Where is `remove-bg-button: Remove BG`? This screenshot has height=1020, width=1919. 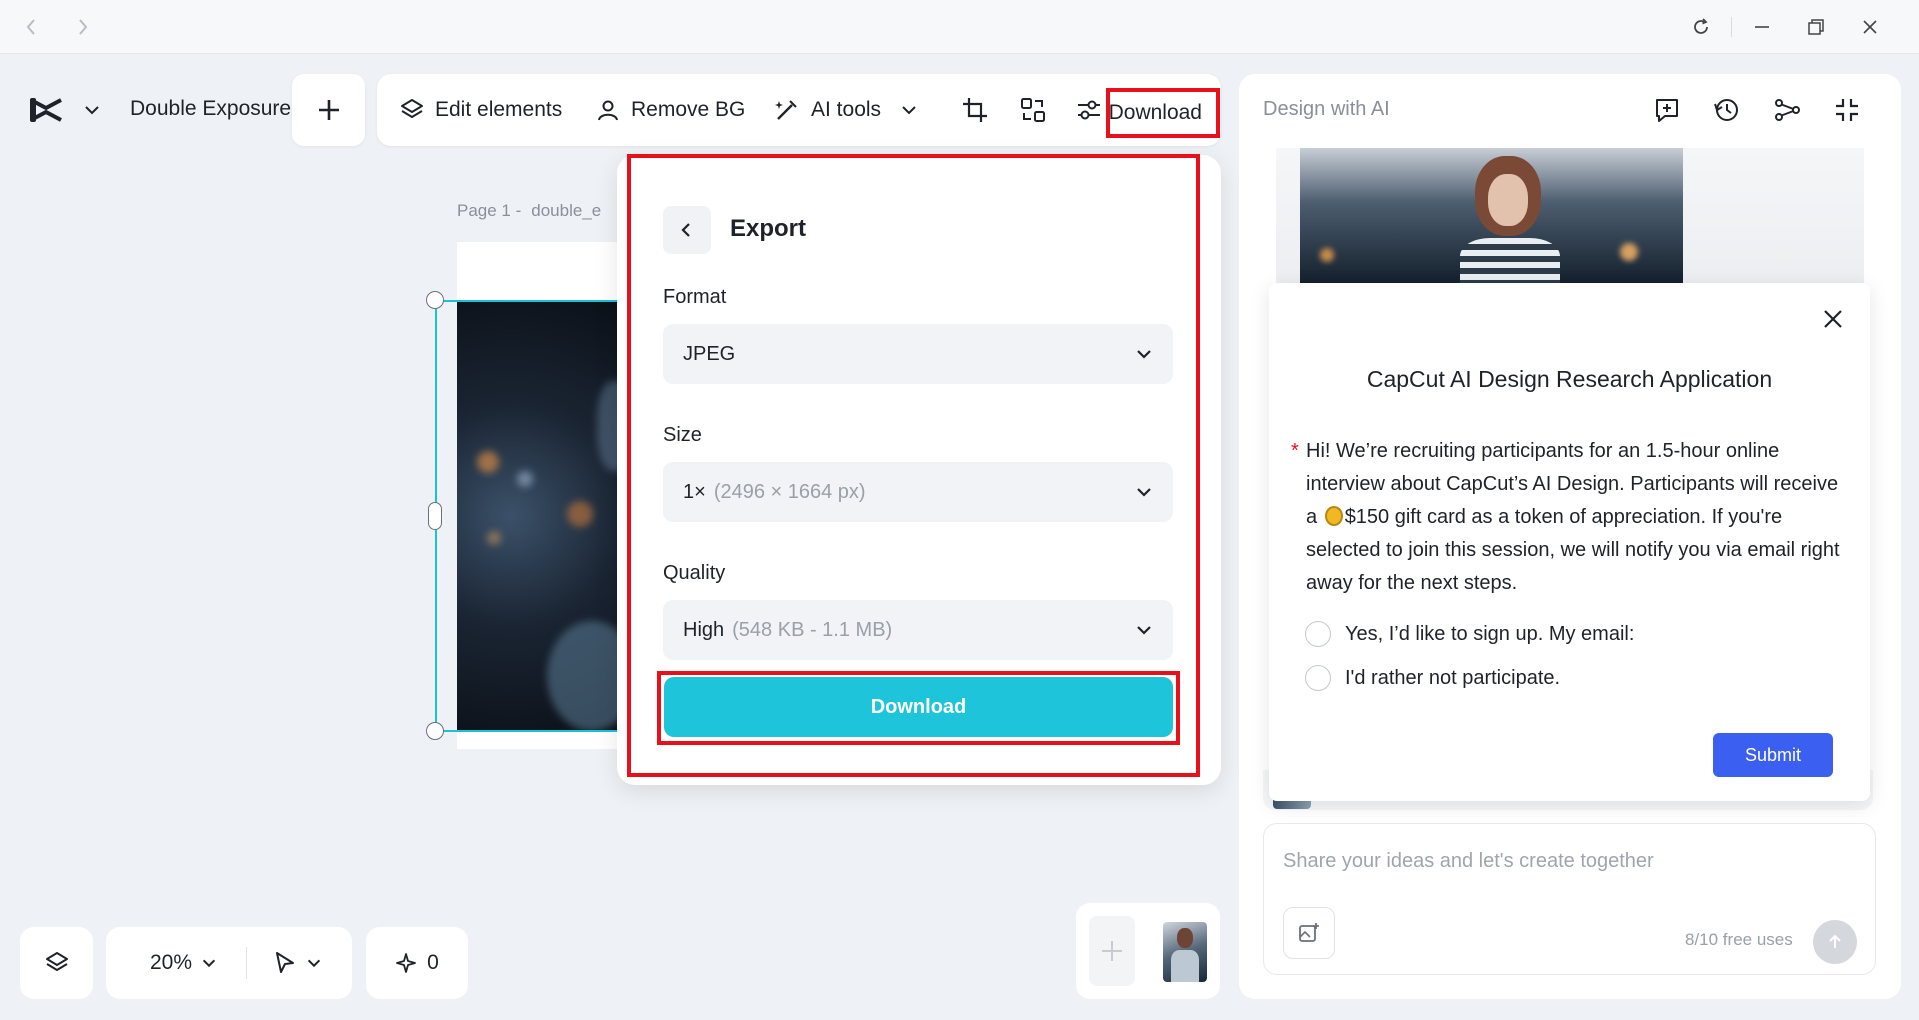
remove-bg-button: Remove BG is located at coordinates (670, 110).